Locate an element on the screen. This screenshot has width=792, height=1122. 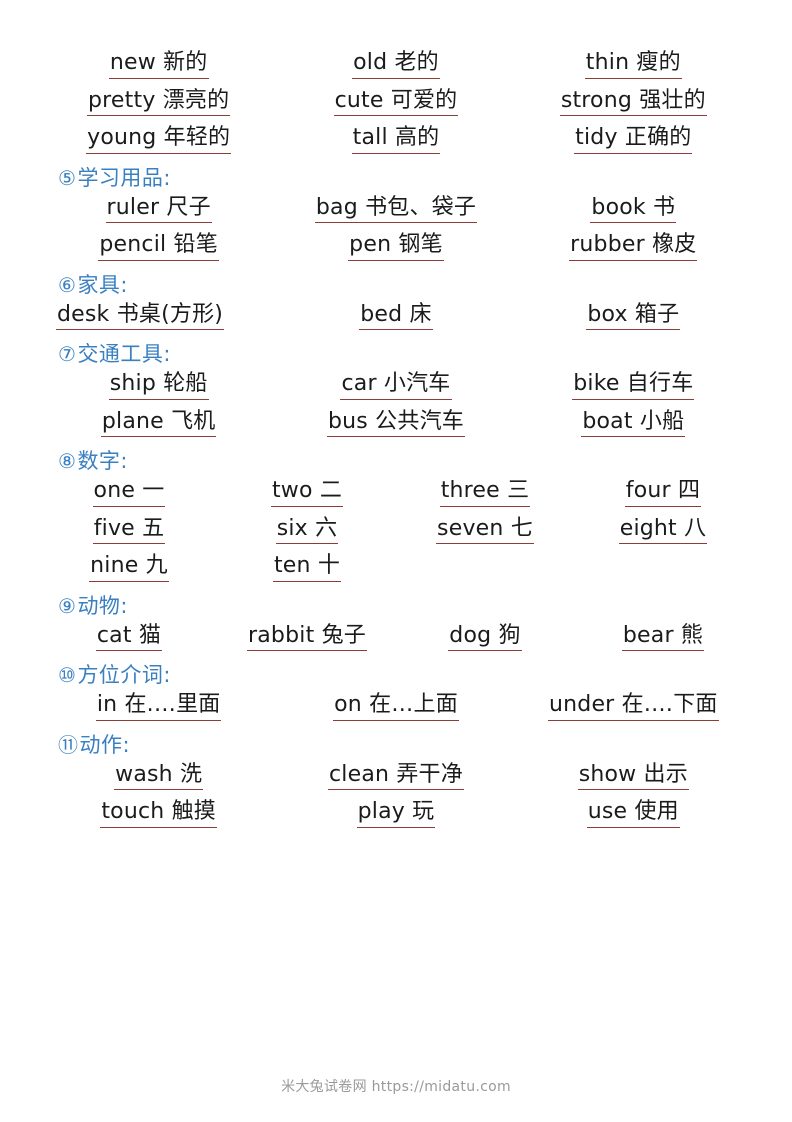
word-row: new 新的 old 老的 thin 瘦的 is located at coordinates (396, 65).